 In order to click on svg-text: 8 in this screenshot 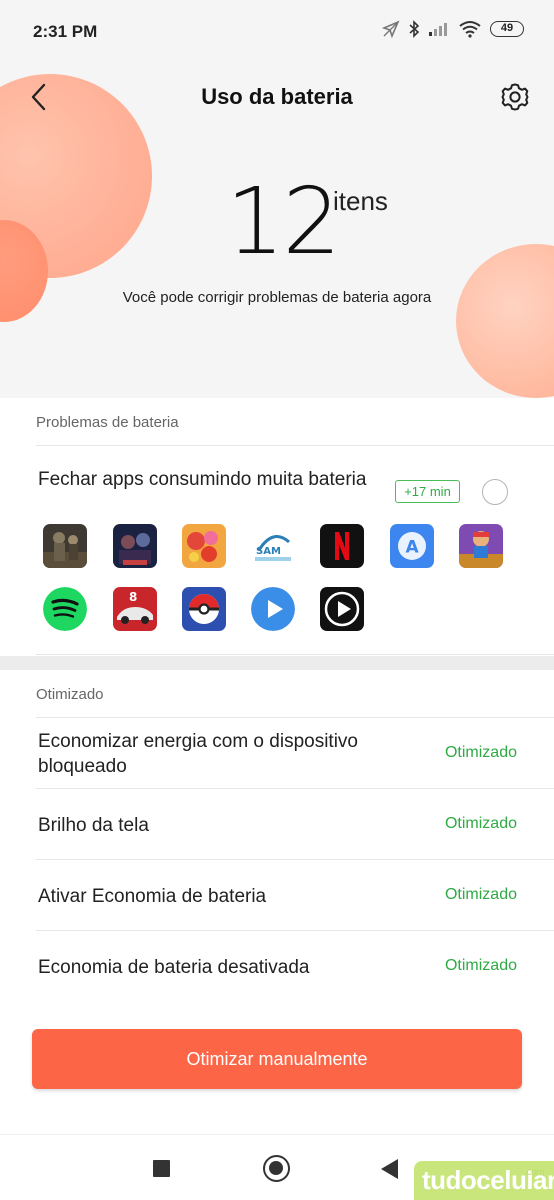, I will do `click(133, 597)`.